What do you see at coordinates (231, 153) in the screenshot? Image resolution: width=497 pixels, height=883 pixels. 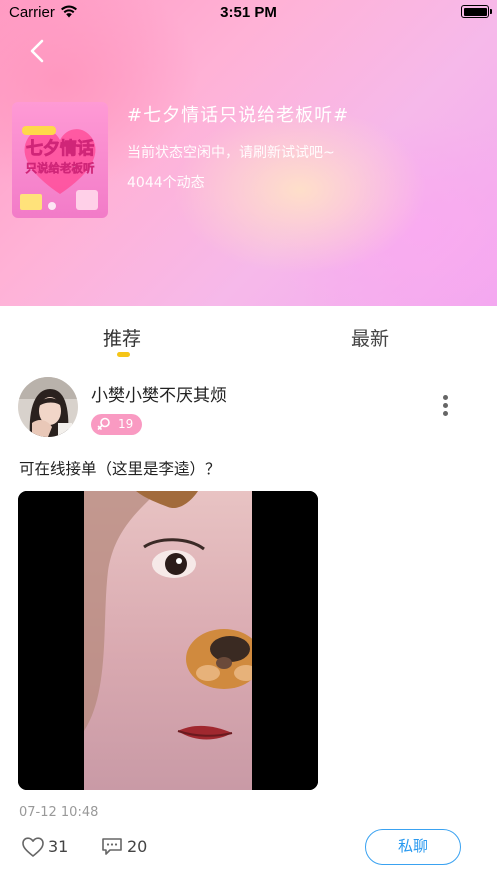 I see `topic-status-text: 当前状态空闲中，请刷新试试吧~` at bounding box center [231, 153].